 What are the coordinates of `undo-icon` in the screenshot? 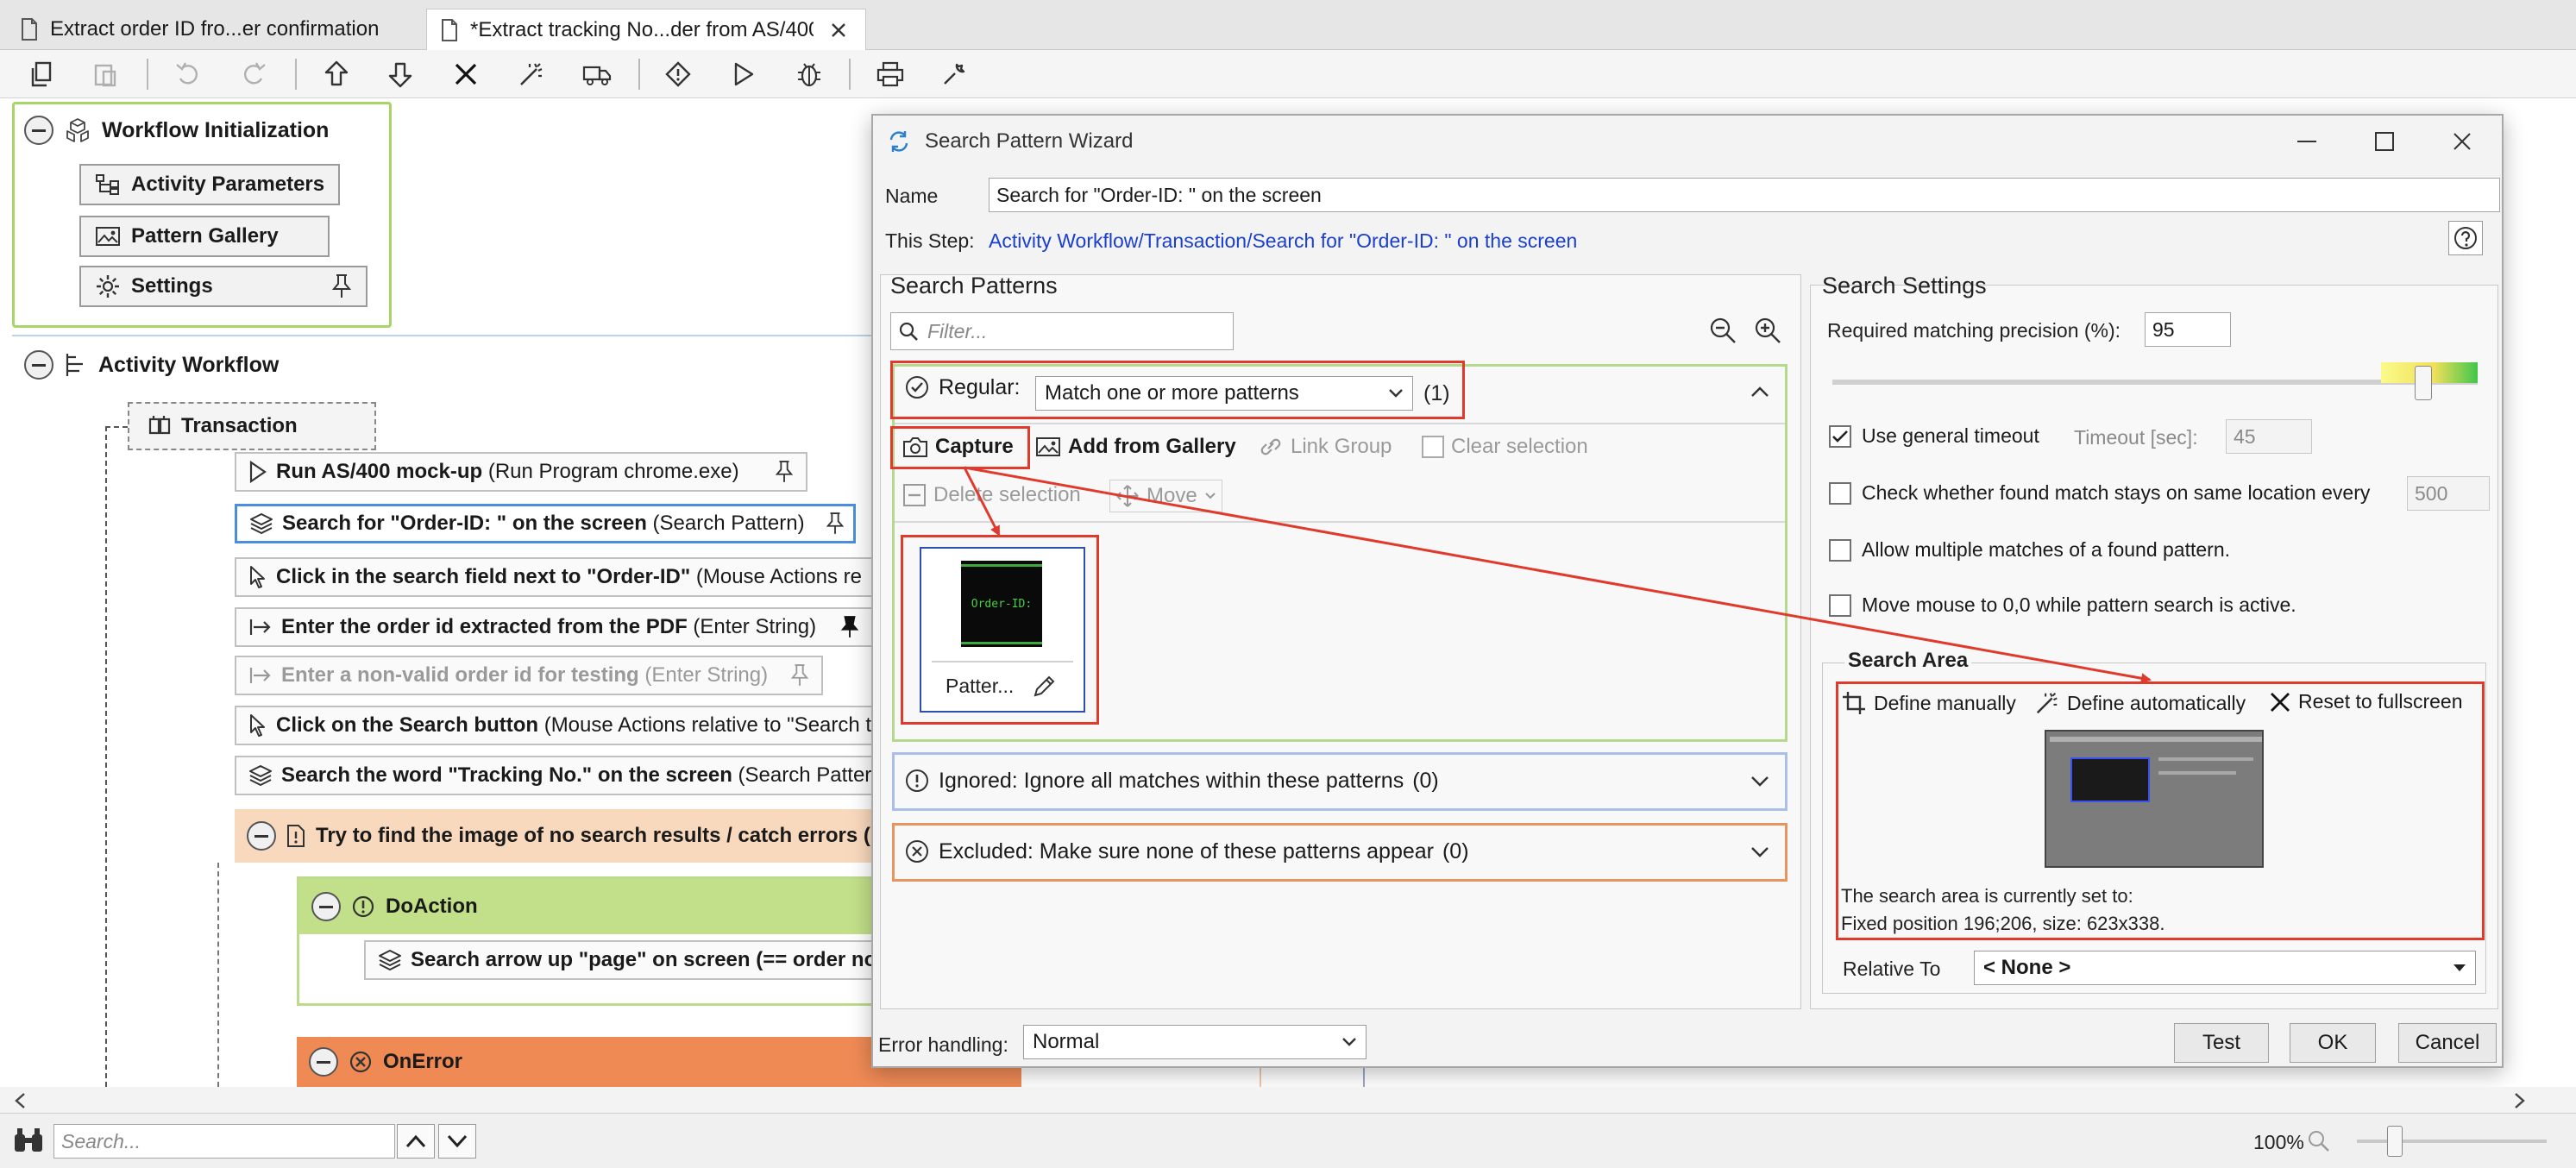 It's located at (188, 74).